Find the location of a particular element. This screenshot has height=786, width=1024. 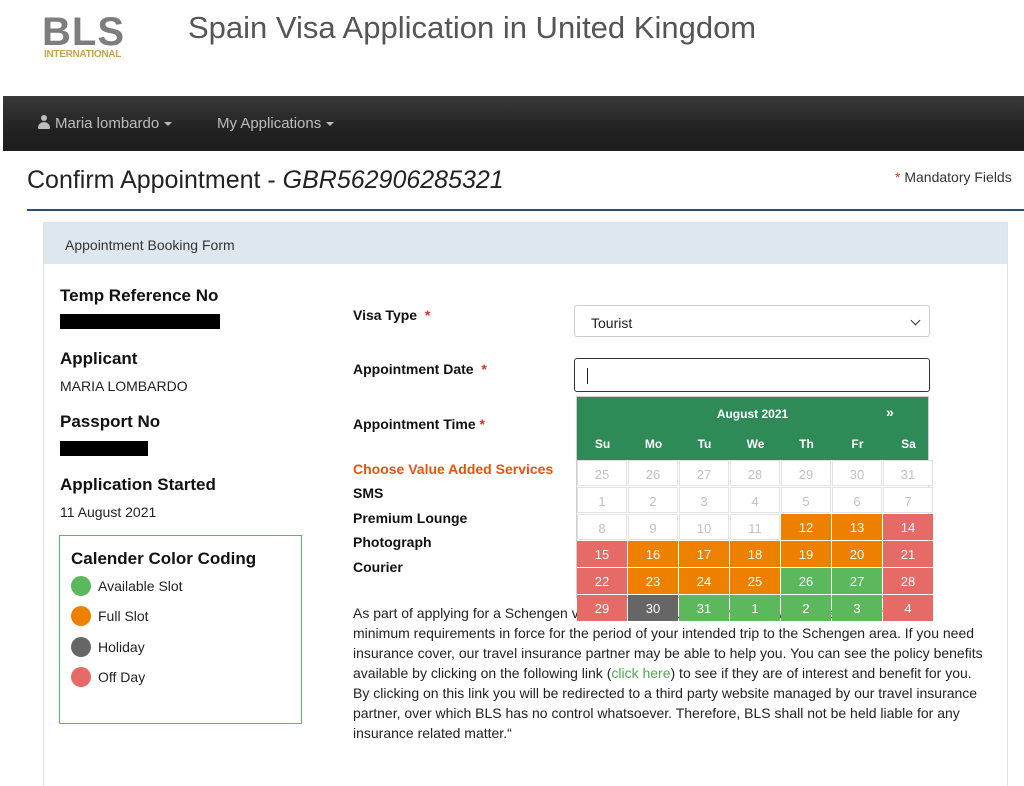

next-month-button: » is located at coordinates (890, 412).